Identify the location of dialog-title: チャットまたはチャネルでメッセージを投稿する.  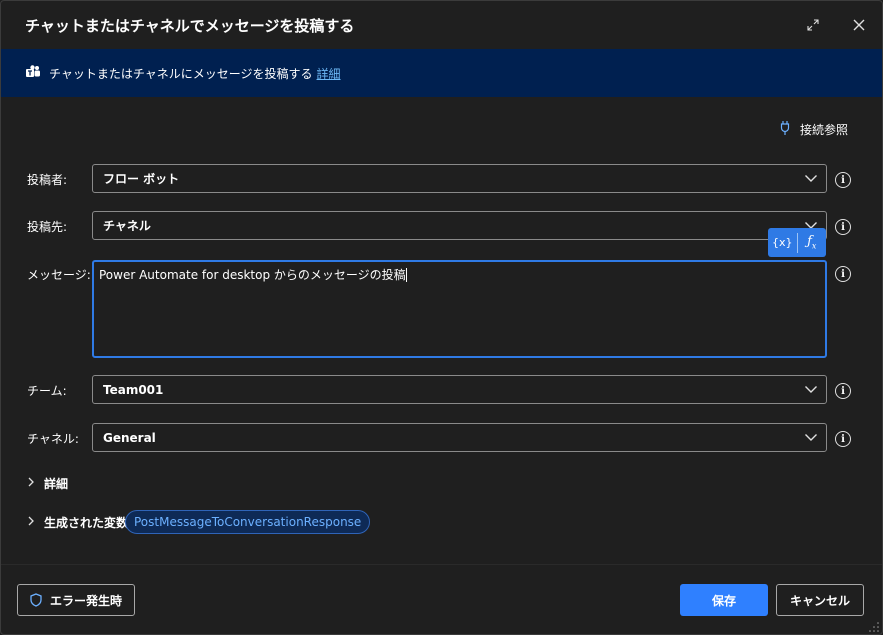
(190, 26).